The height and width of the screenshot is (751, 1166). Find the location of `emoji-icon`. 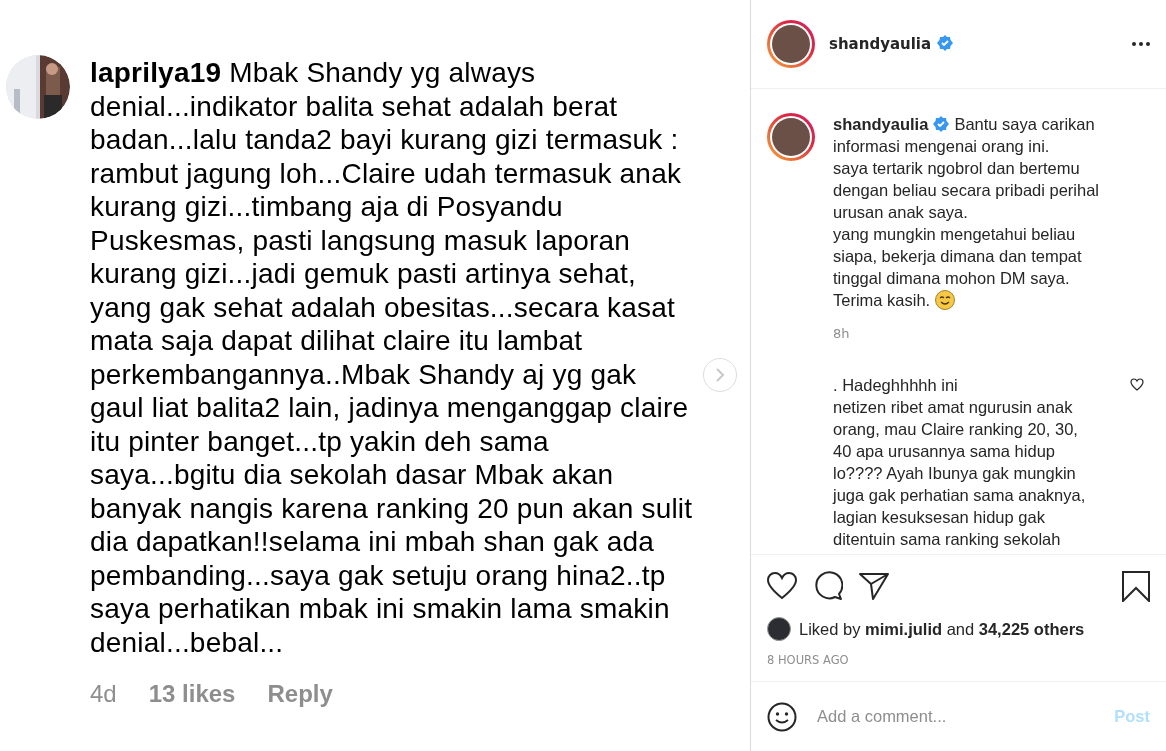

emoji-icon is located at coordinates (782, 716).